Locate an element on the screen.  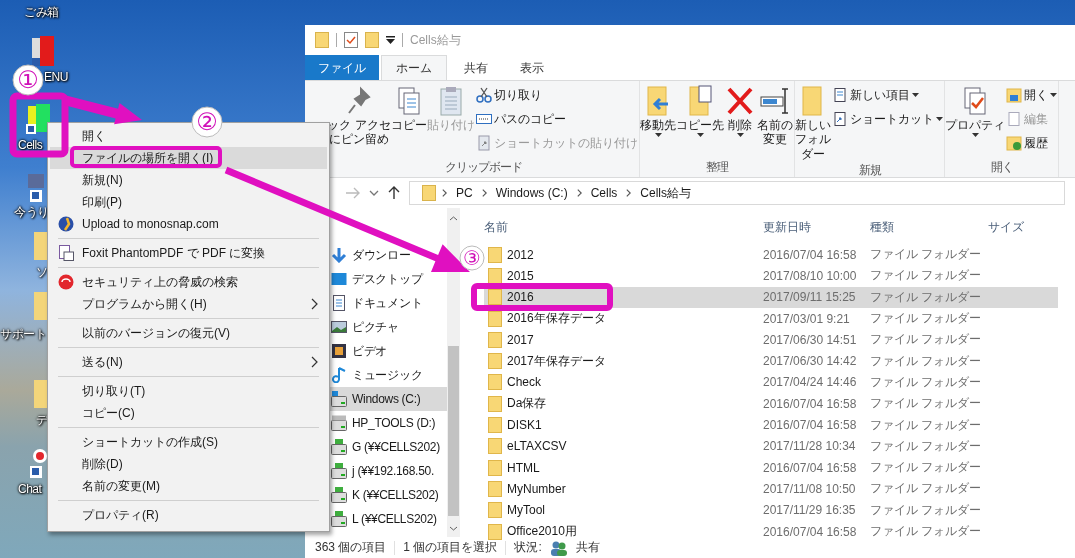
address-bar: PC Windows (C:) Cells Cells給与 is located at coordinates (737, 193).